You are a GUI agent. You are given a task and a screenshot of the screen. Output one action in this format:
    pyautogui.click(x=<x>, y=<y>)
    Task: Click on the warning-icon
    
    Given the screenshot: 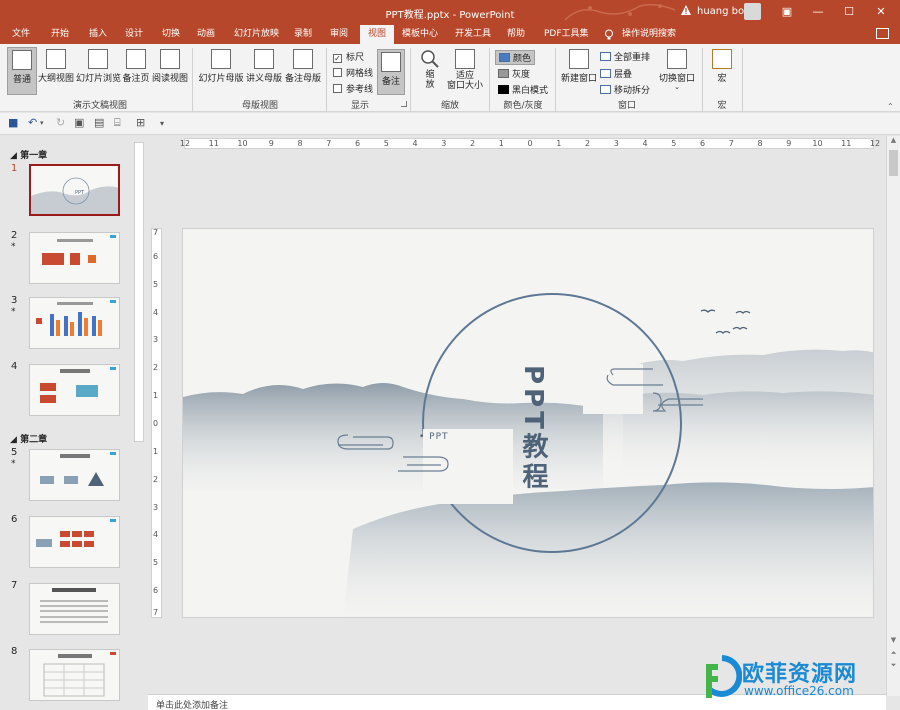 What is the action you would take?
    pyautogui.click(x=686, y=10)
    